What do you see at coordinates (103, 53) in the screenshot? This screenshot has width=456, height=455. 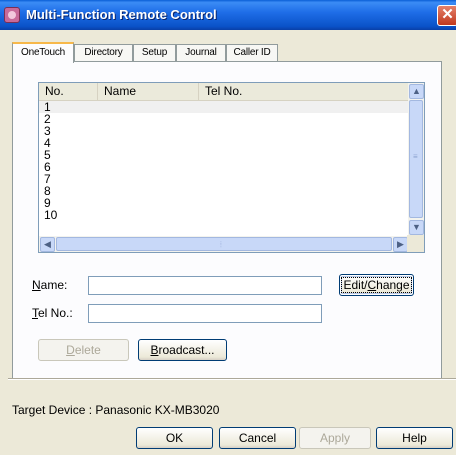 I see `tab-directory: Directory` at bounding box center [103, 53].